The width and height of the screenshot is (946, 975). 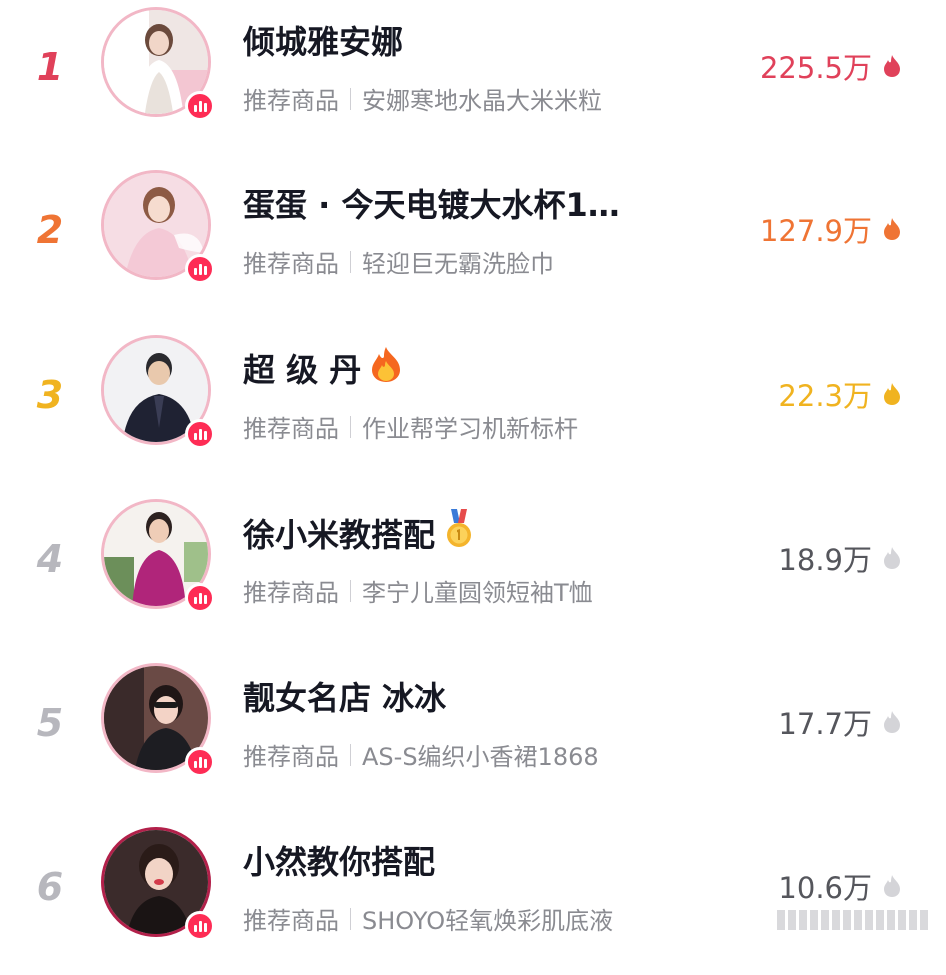 I want to click on heat-value: 17.7万, so click(x=840, y=722).